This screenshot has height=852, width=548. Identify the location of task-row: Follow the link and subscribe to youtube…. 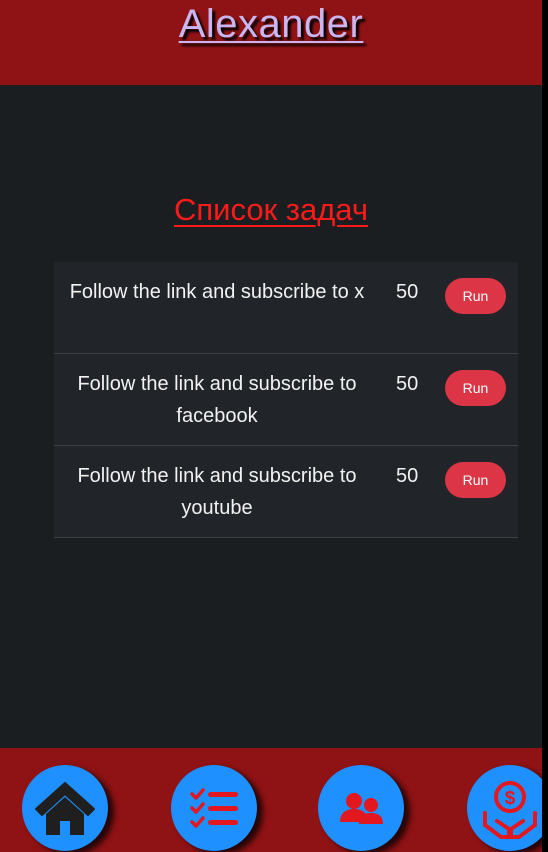
(286, 492).